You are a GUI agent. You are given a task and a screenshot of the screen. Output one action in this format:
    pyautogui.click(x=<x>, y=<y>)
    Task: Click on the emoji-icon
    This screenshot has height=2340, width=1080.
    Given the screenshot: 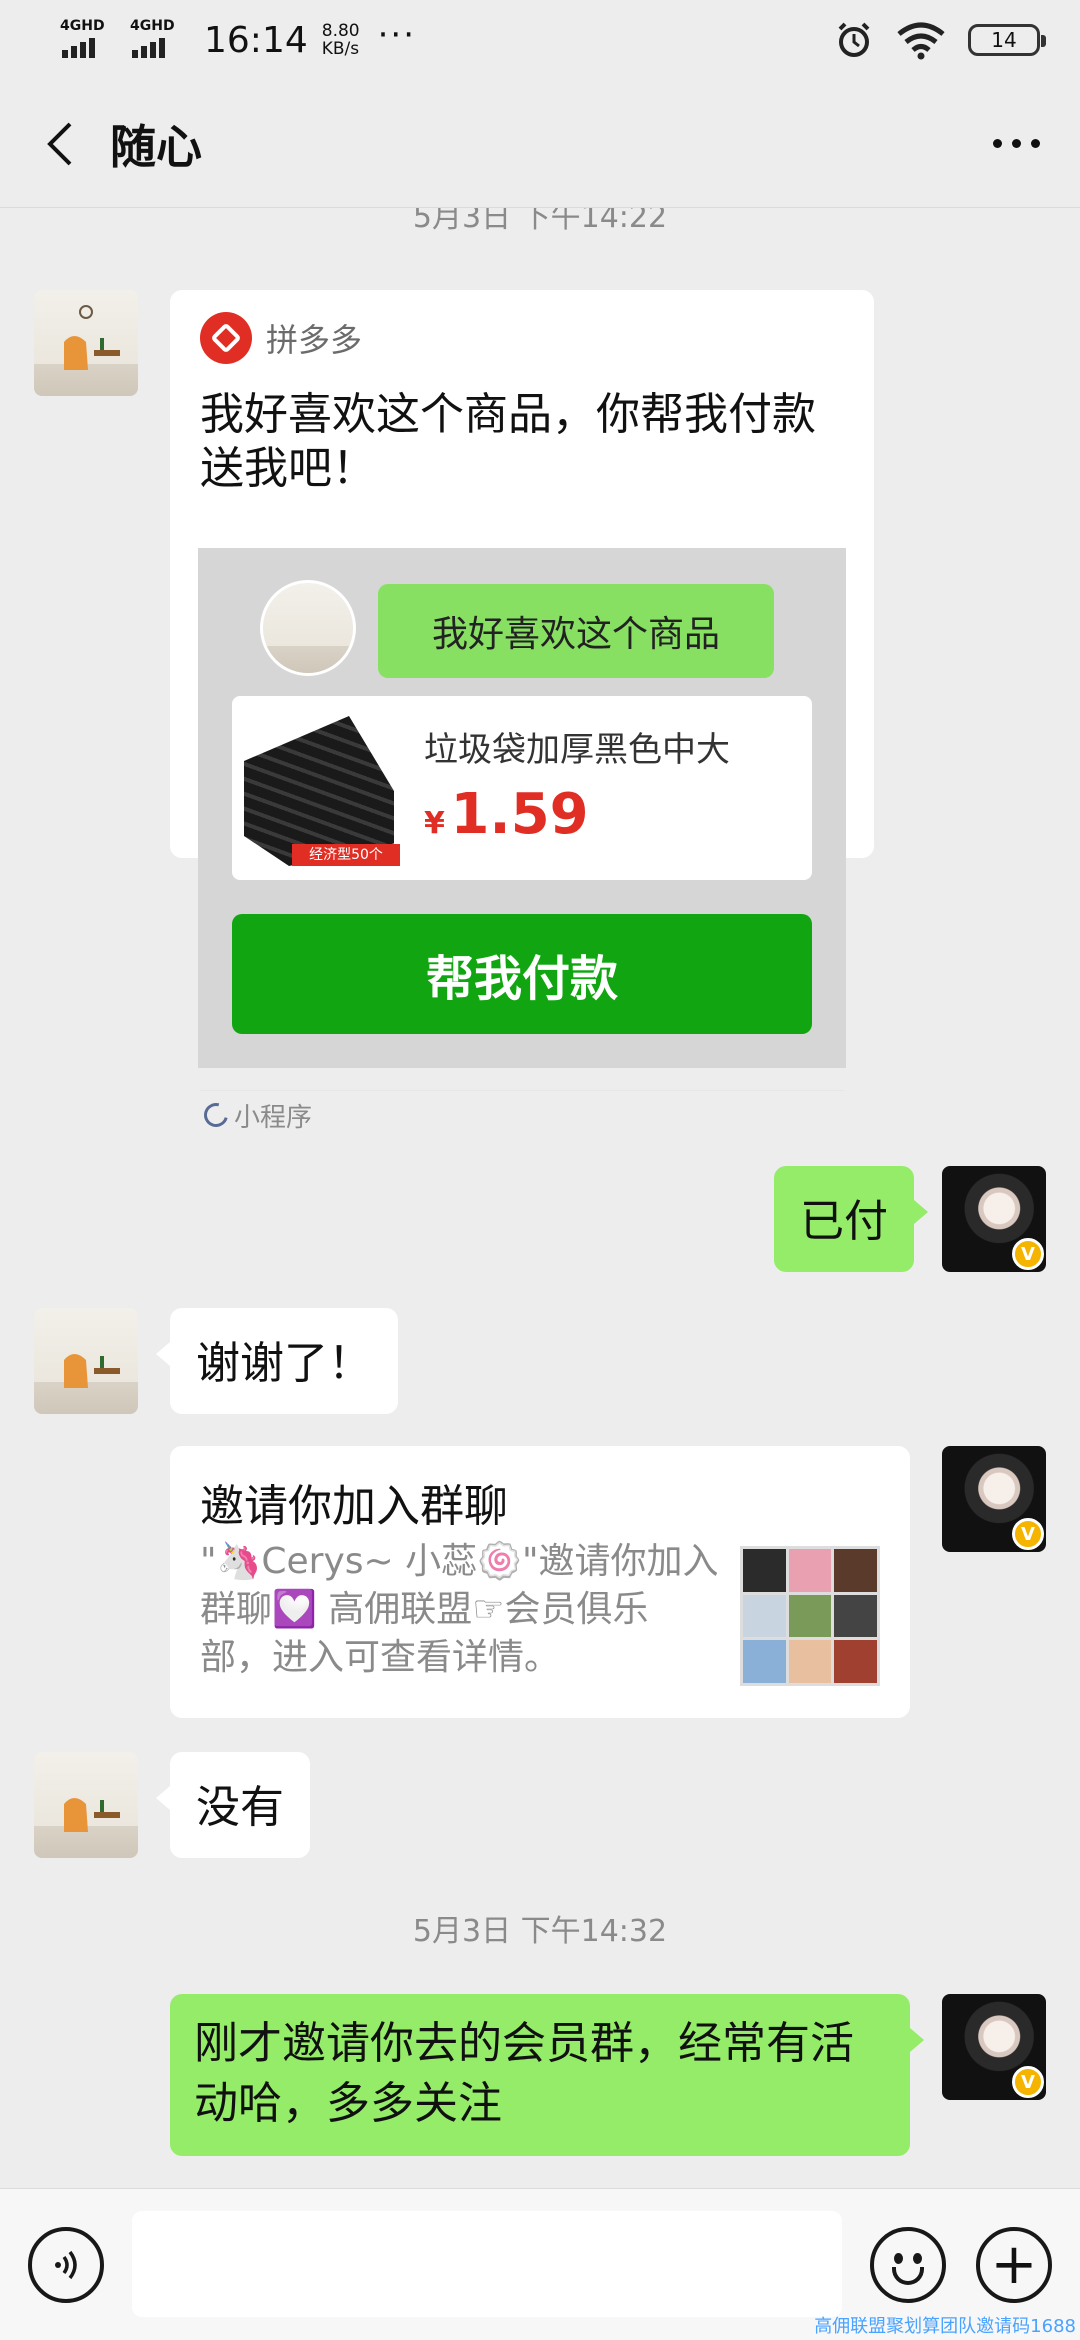 What is the action you would take?
    pyautogui.click(x=908, y=2265)
    